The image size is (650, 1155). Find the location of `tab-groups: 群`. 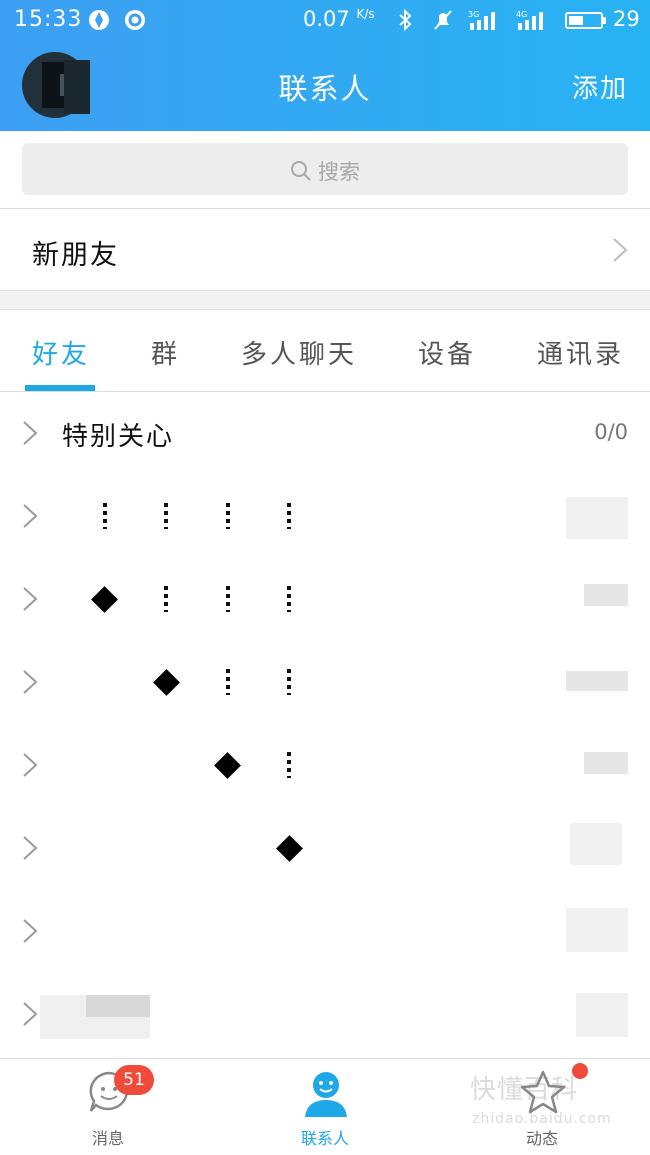

tab-groups: 群 is located at coordinates (165, 352).